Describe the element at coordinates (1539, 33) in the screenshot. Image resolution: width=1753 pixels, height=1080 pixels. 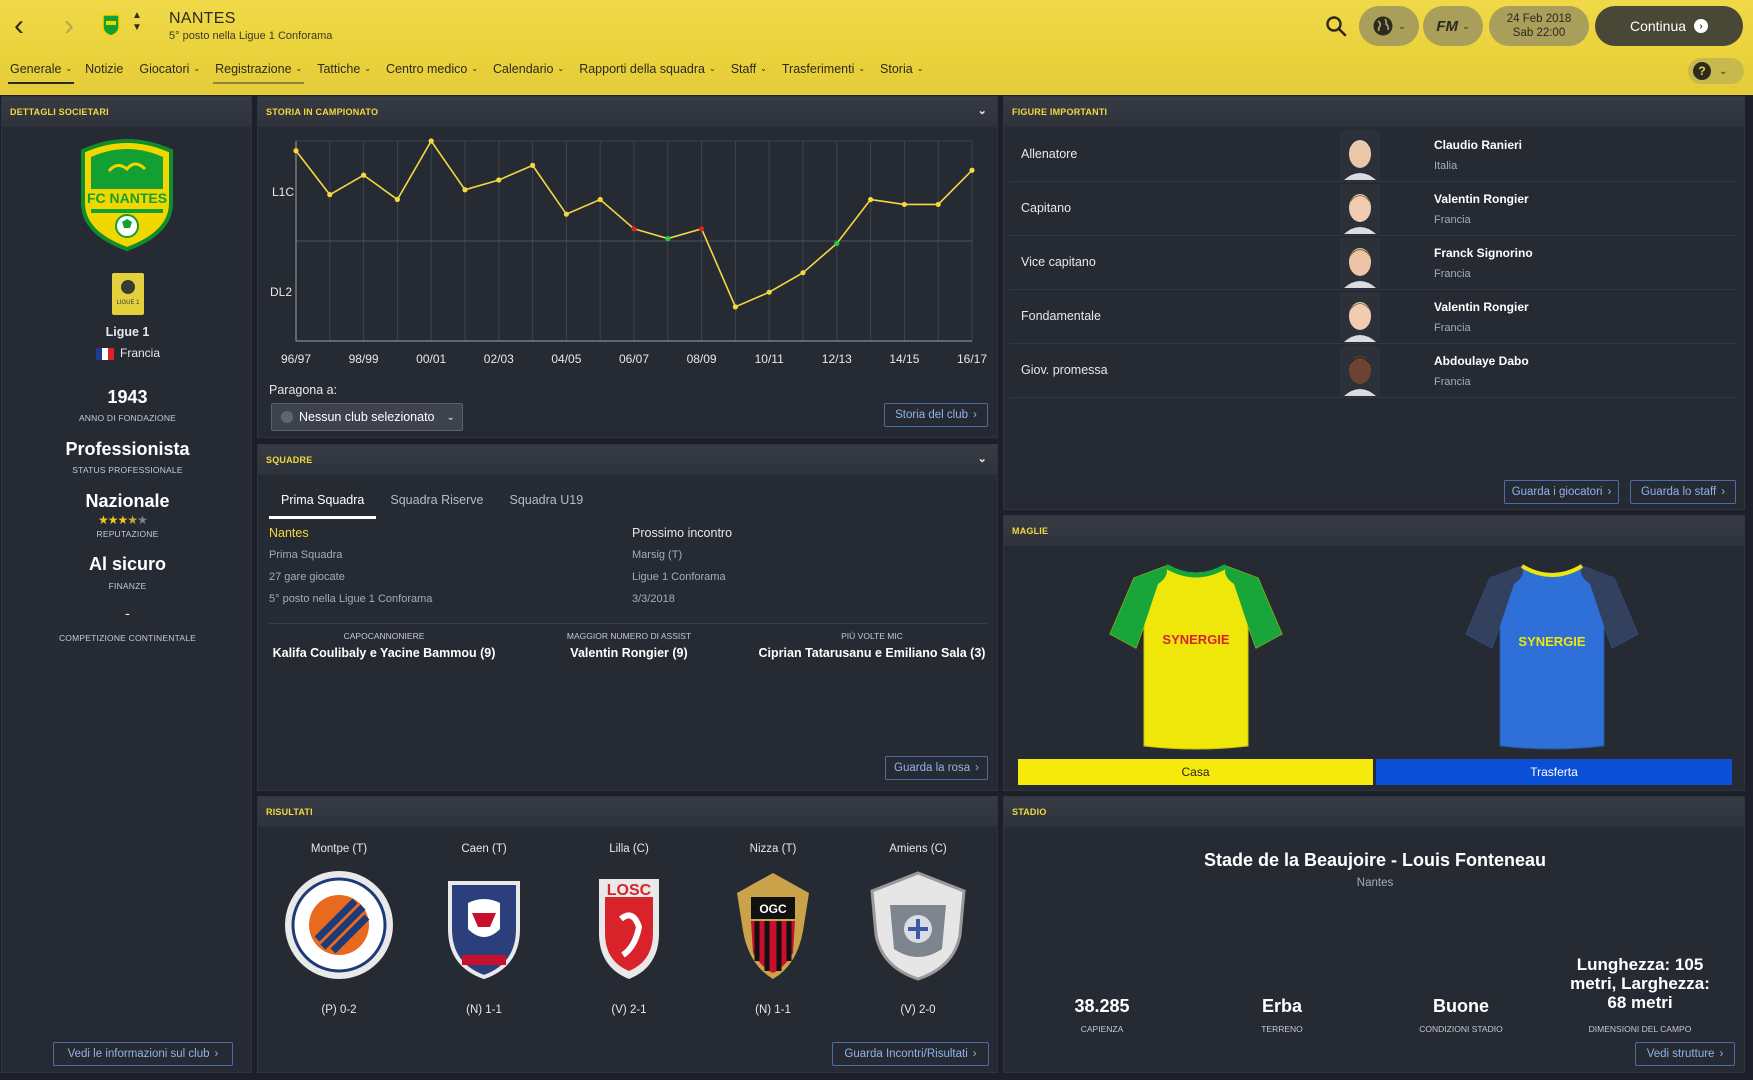
I see `current-time: Sab 22:00` at that location.